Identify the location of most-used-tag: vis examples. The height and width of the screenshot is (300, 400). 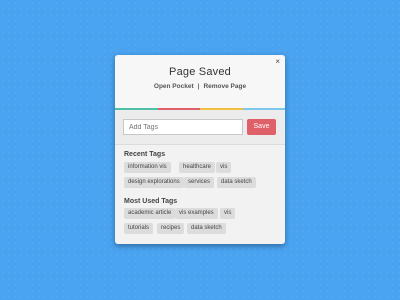
(196, 213).